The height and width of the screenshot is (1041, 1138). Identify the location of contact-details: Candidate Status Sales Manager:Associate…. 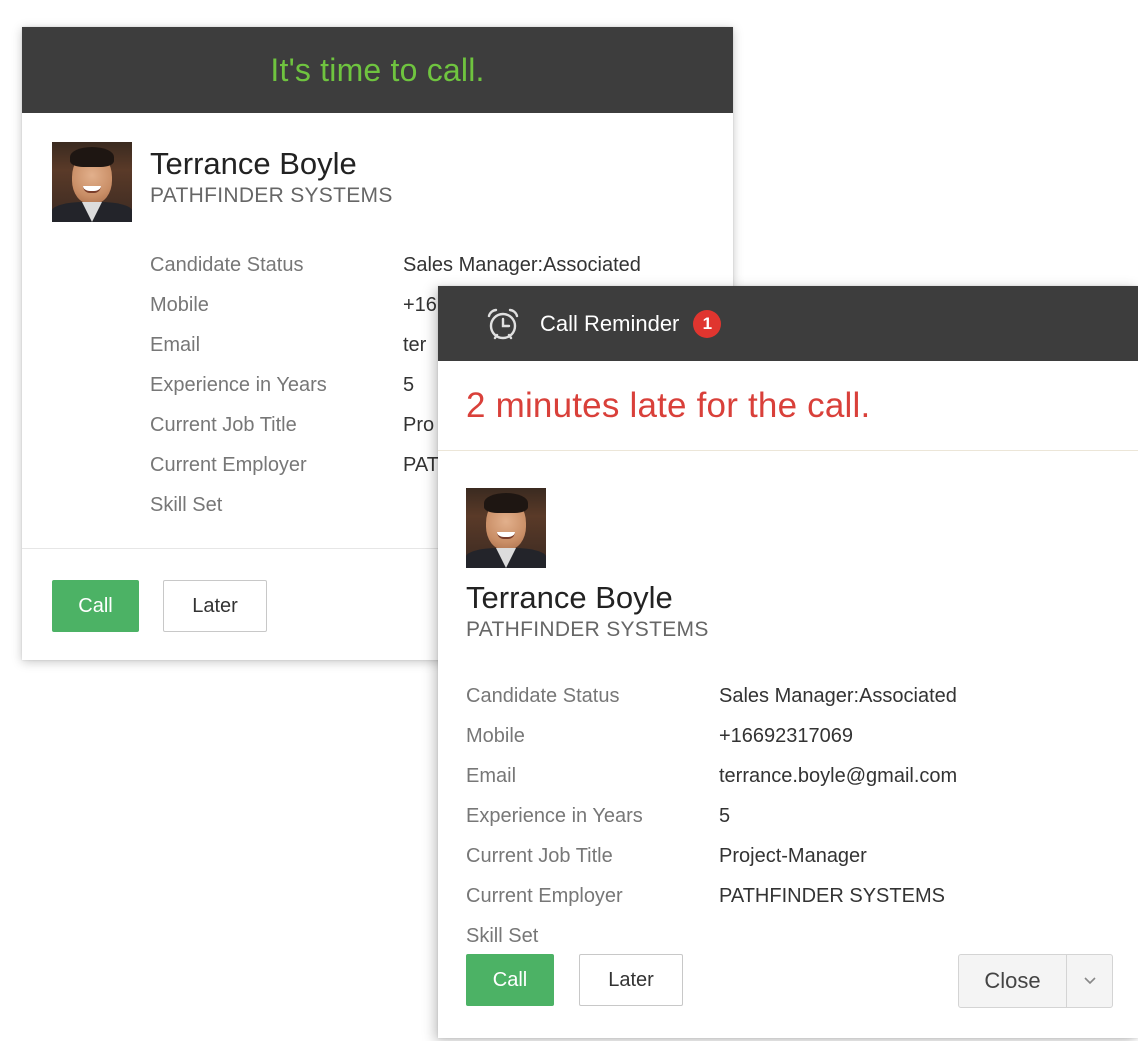
(711, 816).